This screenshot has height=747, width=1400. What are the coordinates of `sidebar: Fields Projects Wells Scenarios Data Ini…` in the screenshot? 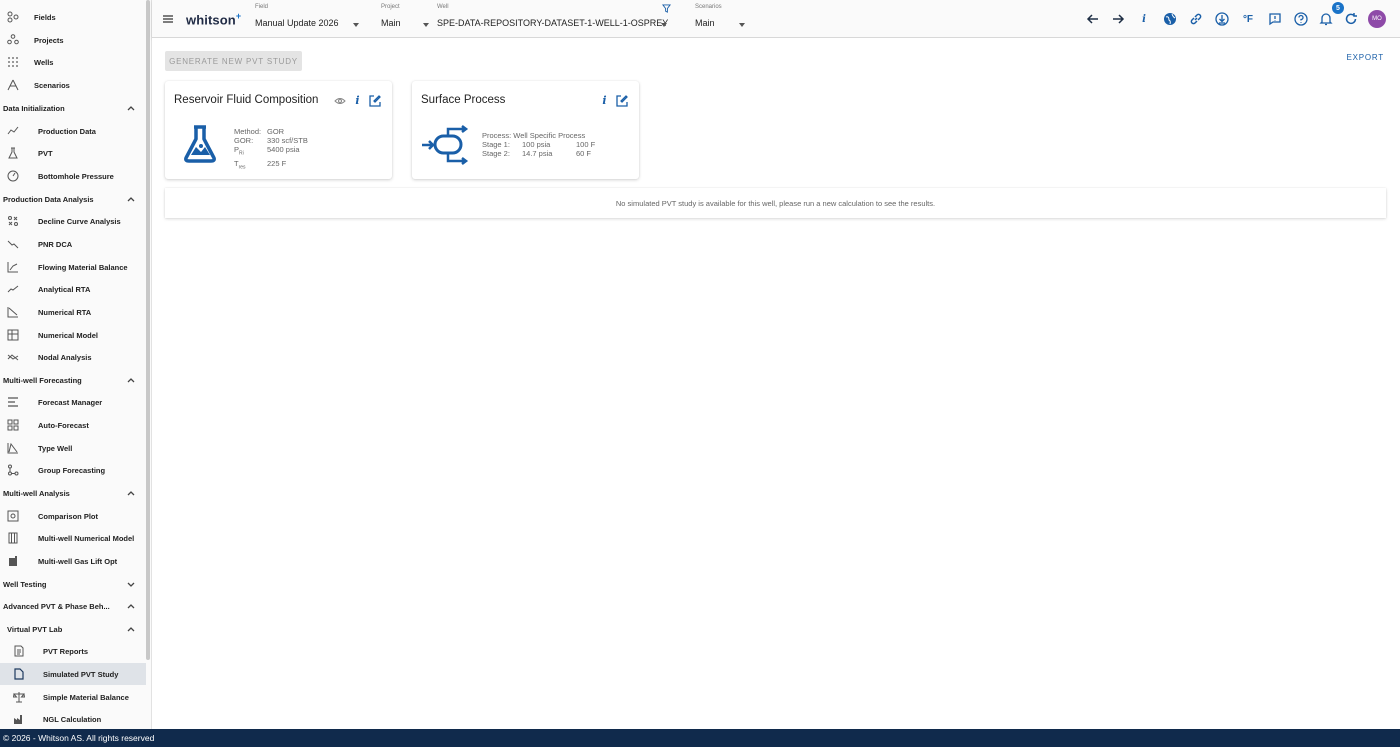 It's located at (76, 364).